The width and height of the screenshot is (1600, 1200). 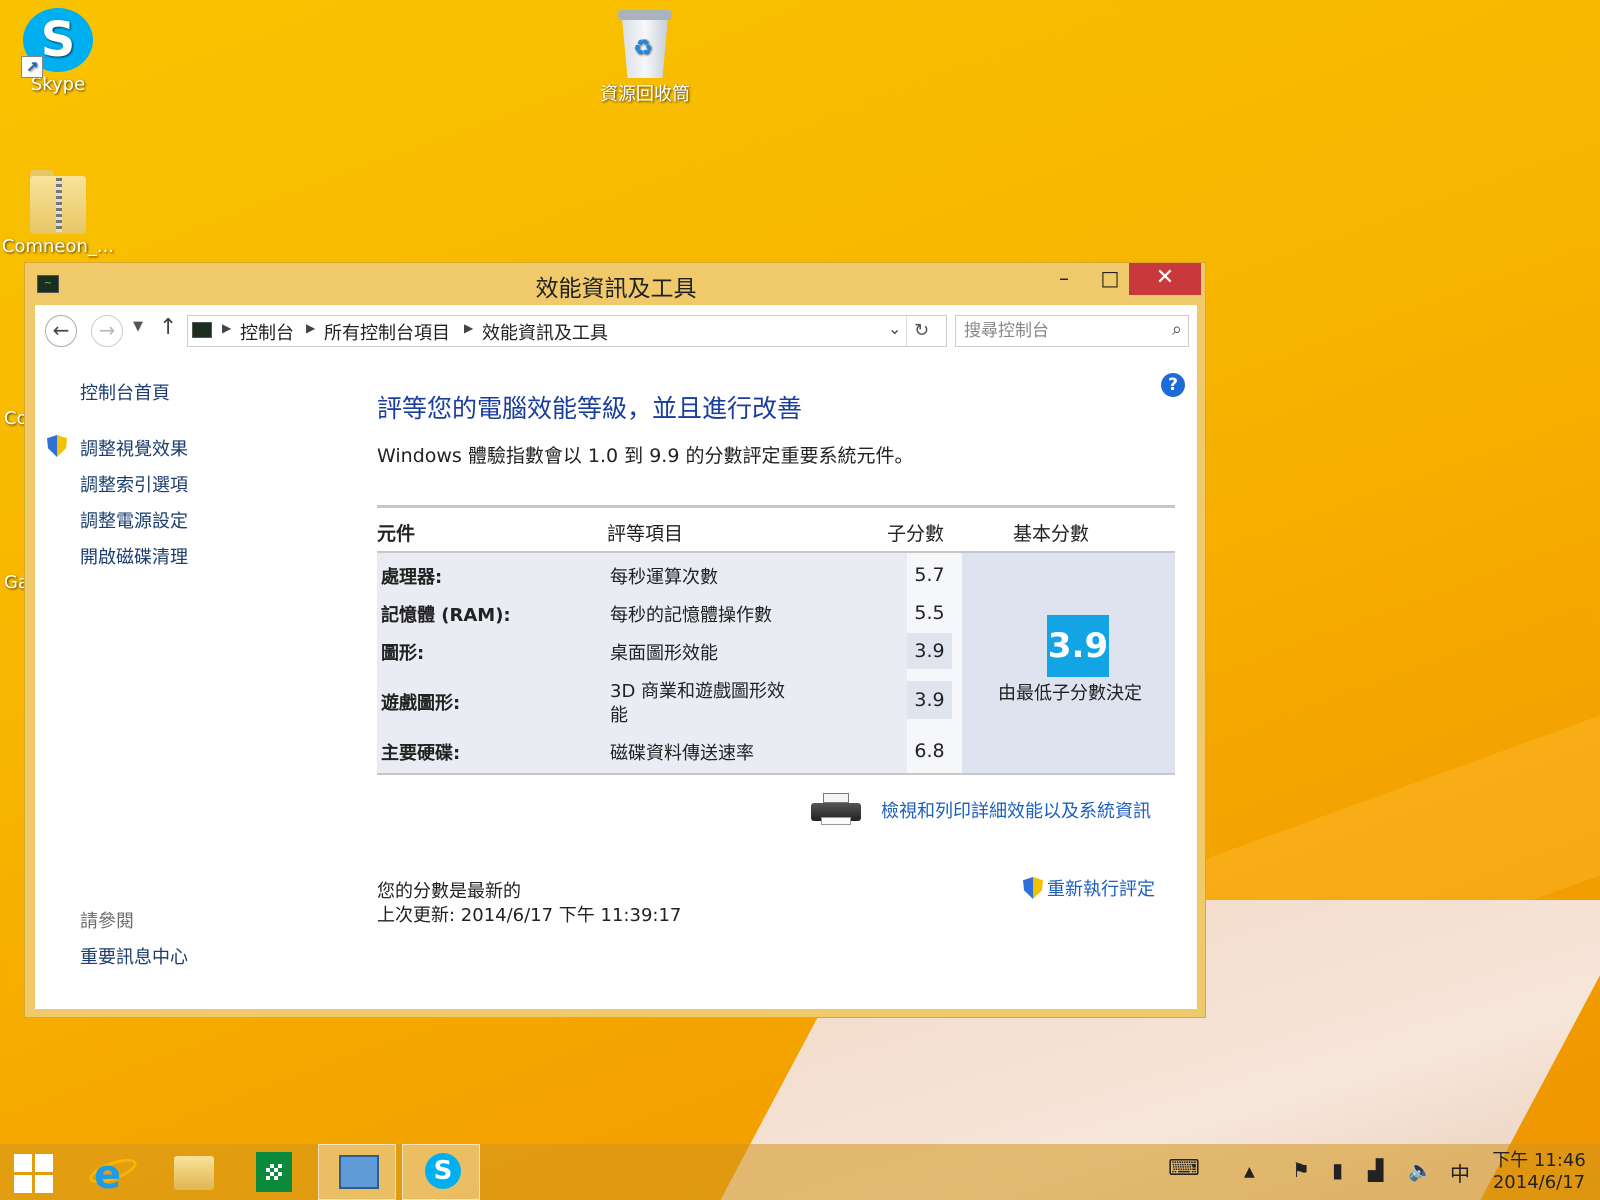 I want to click on windows-logo-icon, so click(x=34, y=1174).